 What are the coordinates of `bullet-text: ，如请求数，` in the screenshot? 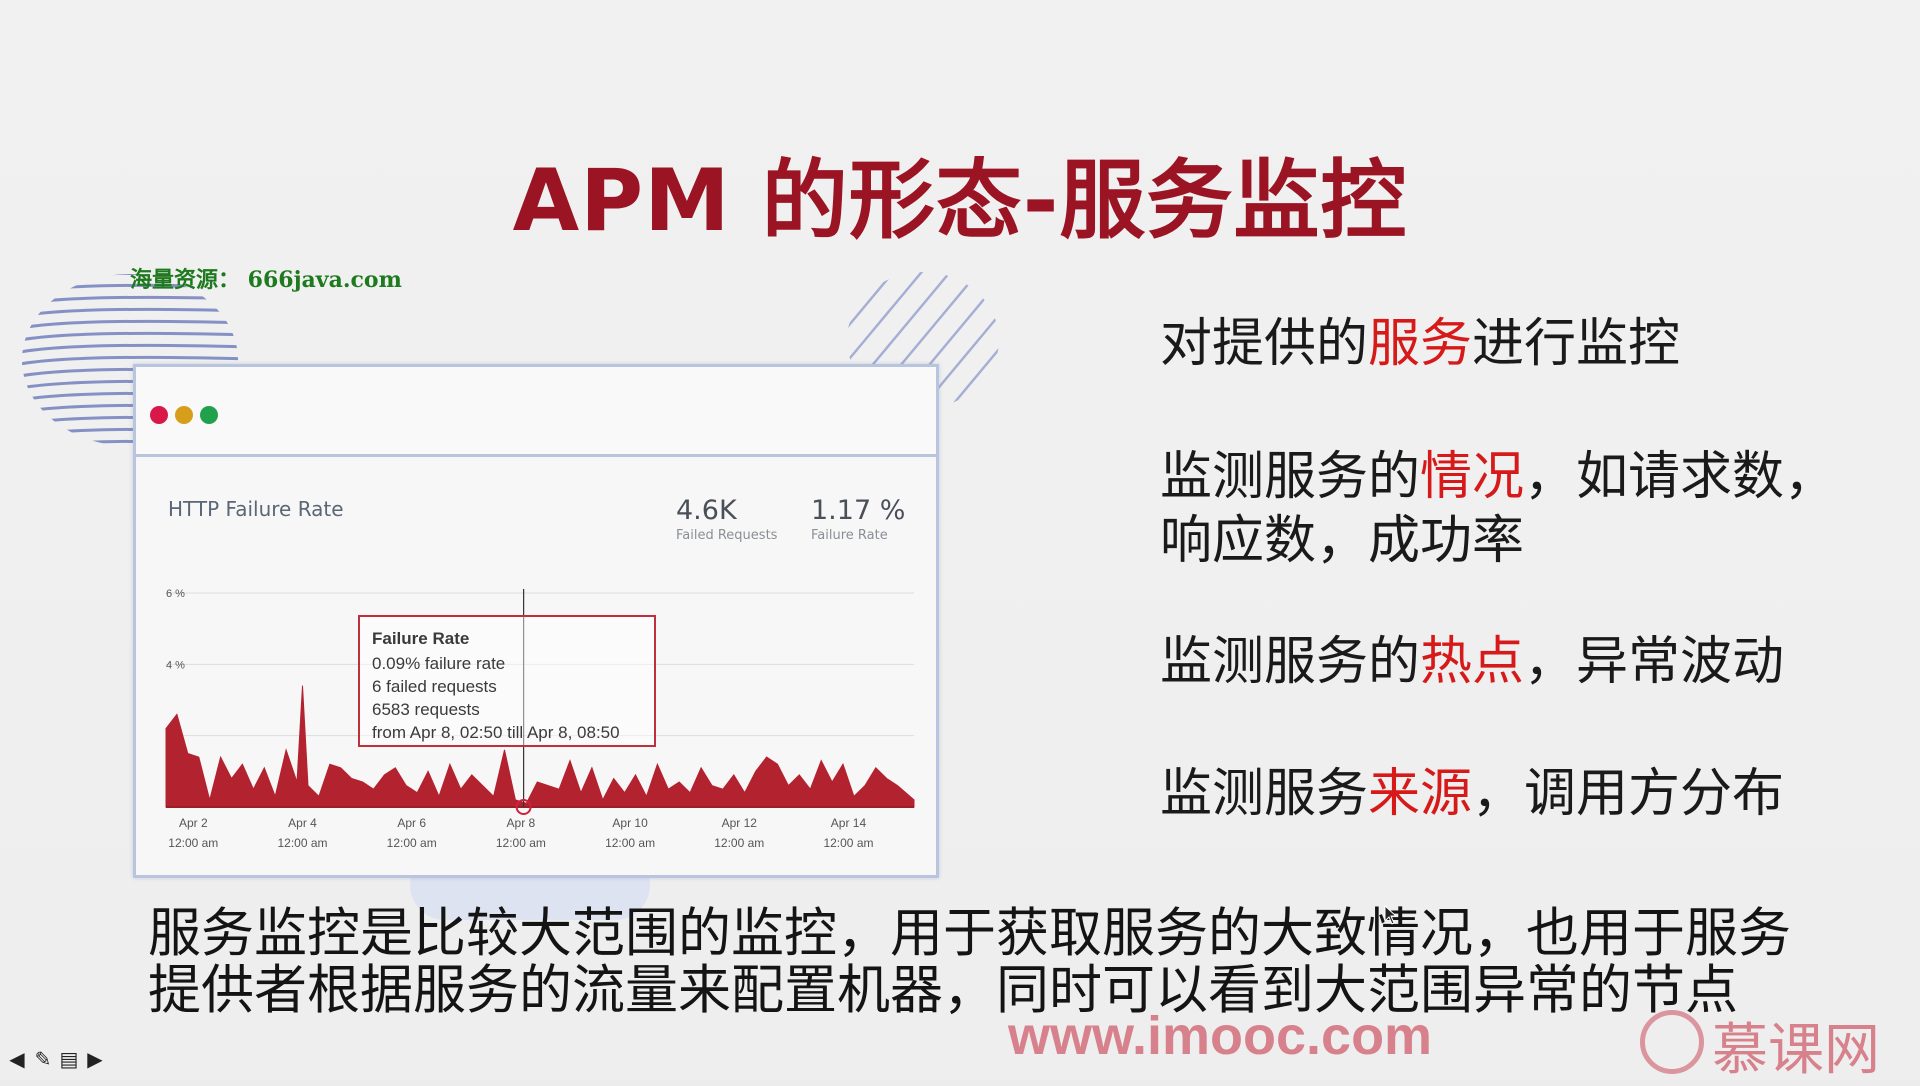 It's located at (1680, 477).